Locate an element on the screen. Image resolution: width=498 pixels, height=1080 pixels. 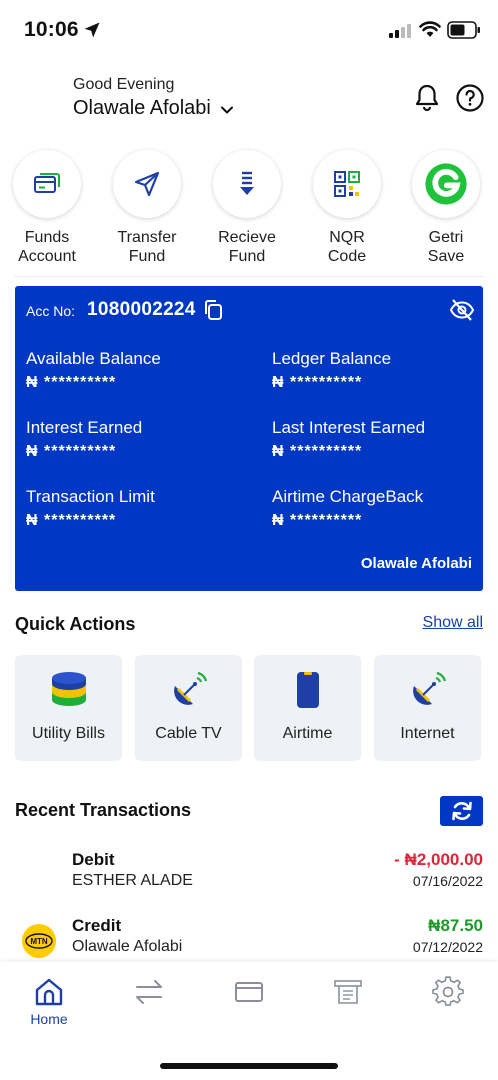
balance-label: Interest Earned is located at coordinates (84, 427).